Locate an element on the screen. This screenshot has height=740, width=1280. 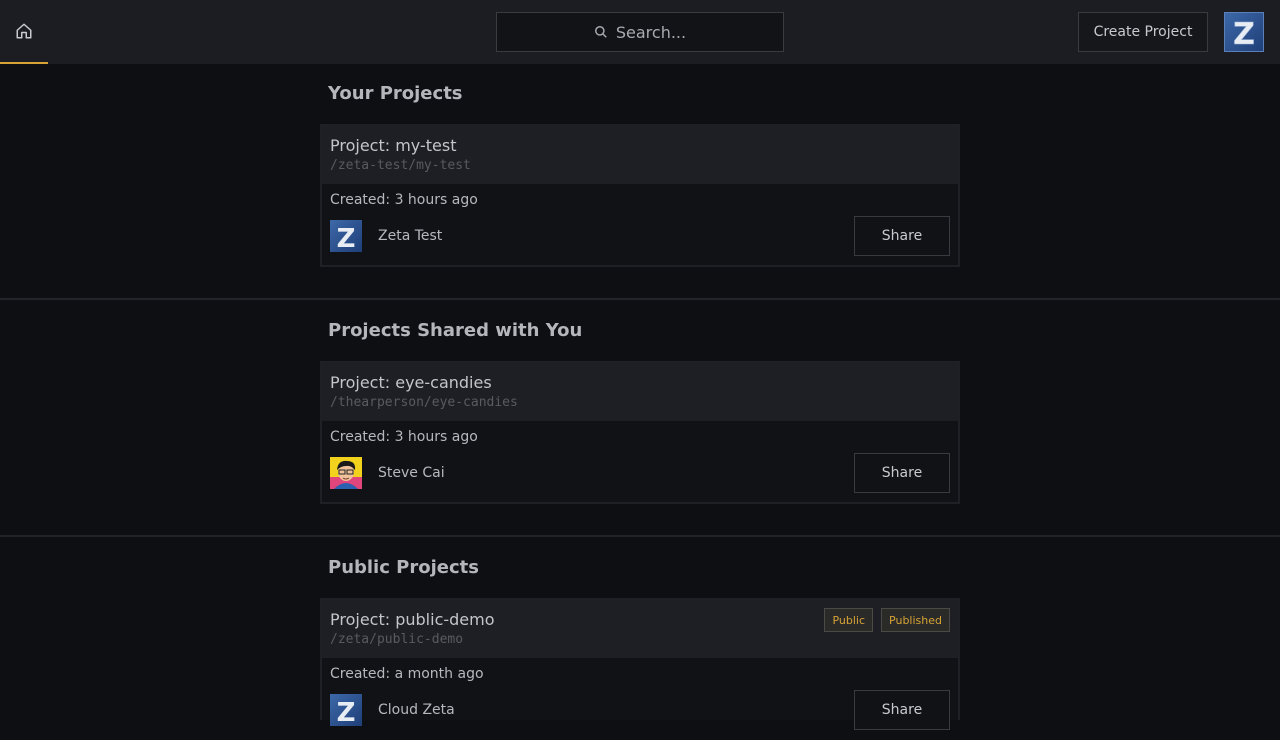
section-title-public-projects: Public Projects is located at coordinates (403, 567).